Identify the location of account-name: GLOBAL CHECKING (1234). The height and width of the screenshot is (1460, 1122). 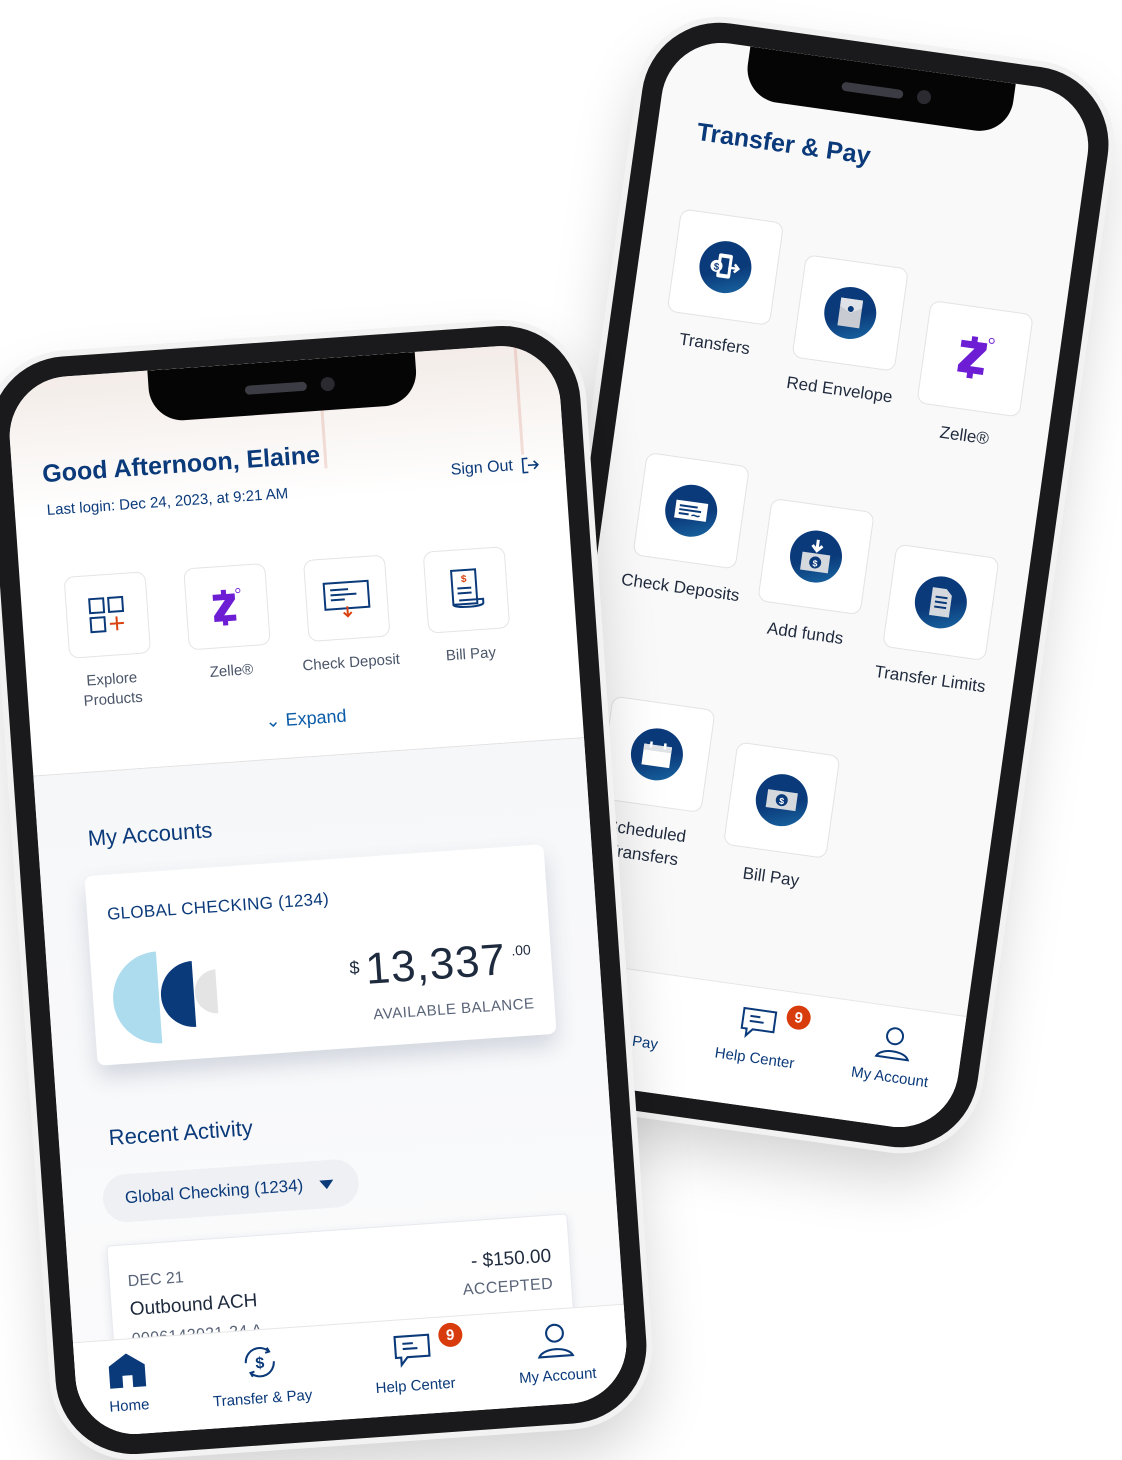
(218, 906).